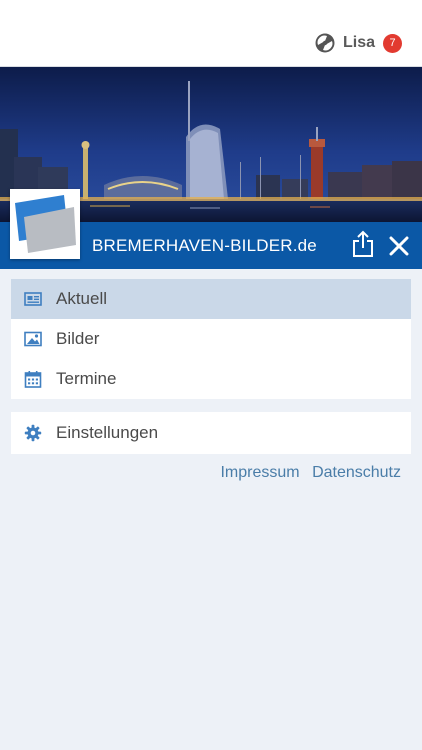 The width and height of the screenshot is (422, 750). I want to click on menu-item-label: Termine, so click(86, 378).